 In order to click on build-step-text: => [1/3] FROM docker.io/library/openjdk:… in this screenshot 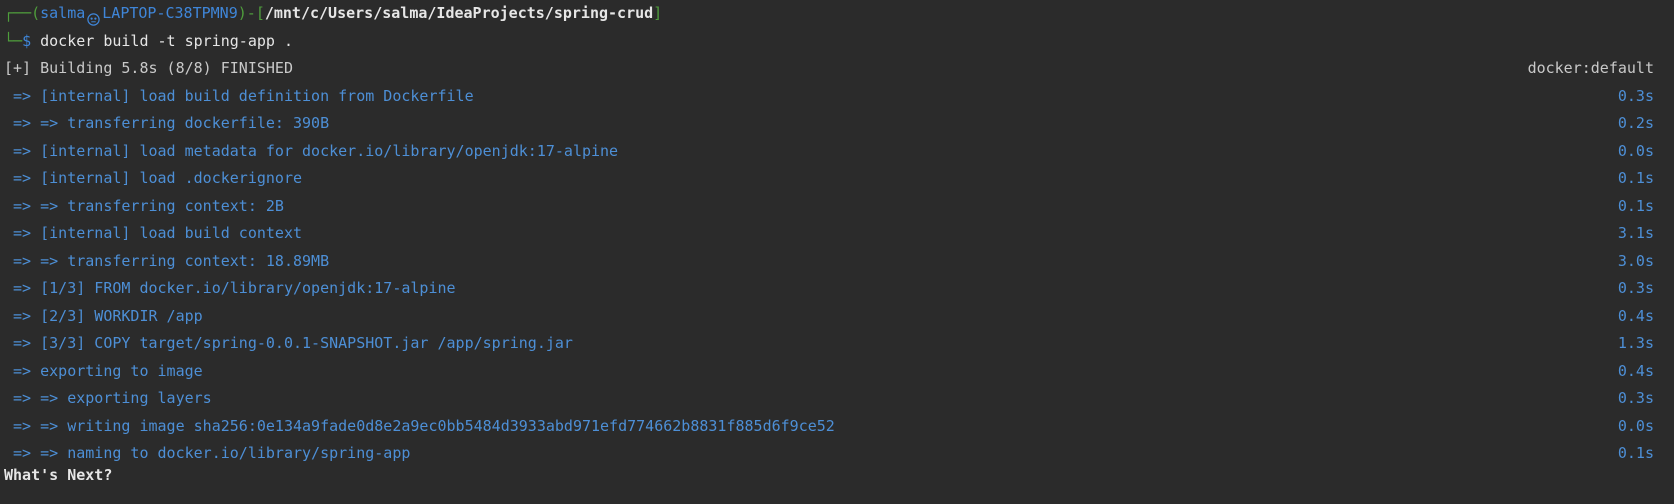, I will do `click(230, 288)`.